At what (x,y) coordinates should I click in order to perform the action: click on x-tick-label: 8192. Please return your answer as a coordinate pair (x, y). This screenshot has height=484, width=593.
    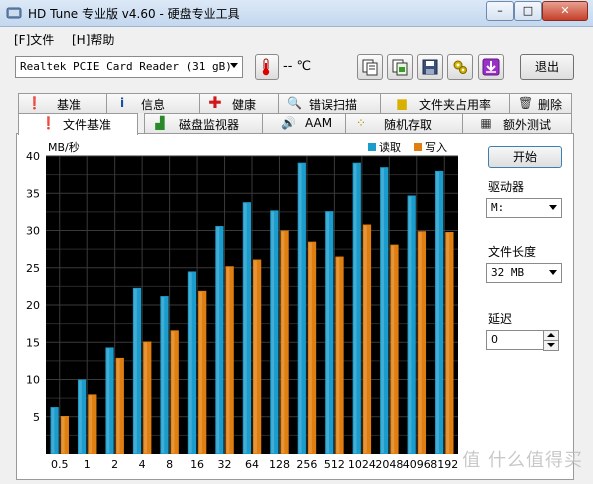
    Looking at the image, I should click on (444, 464).